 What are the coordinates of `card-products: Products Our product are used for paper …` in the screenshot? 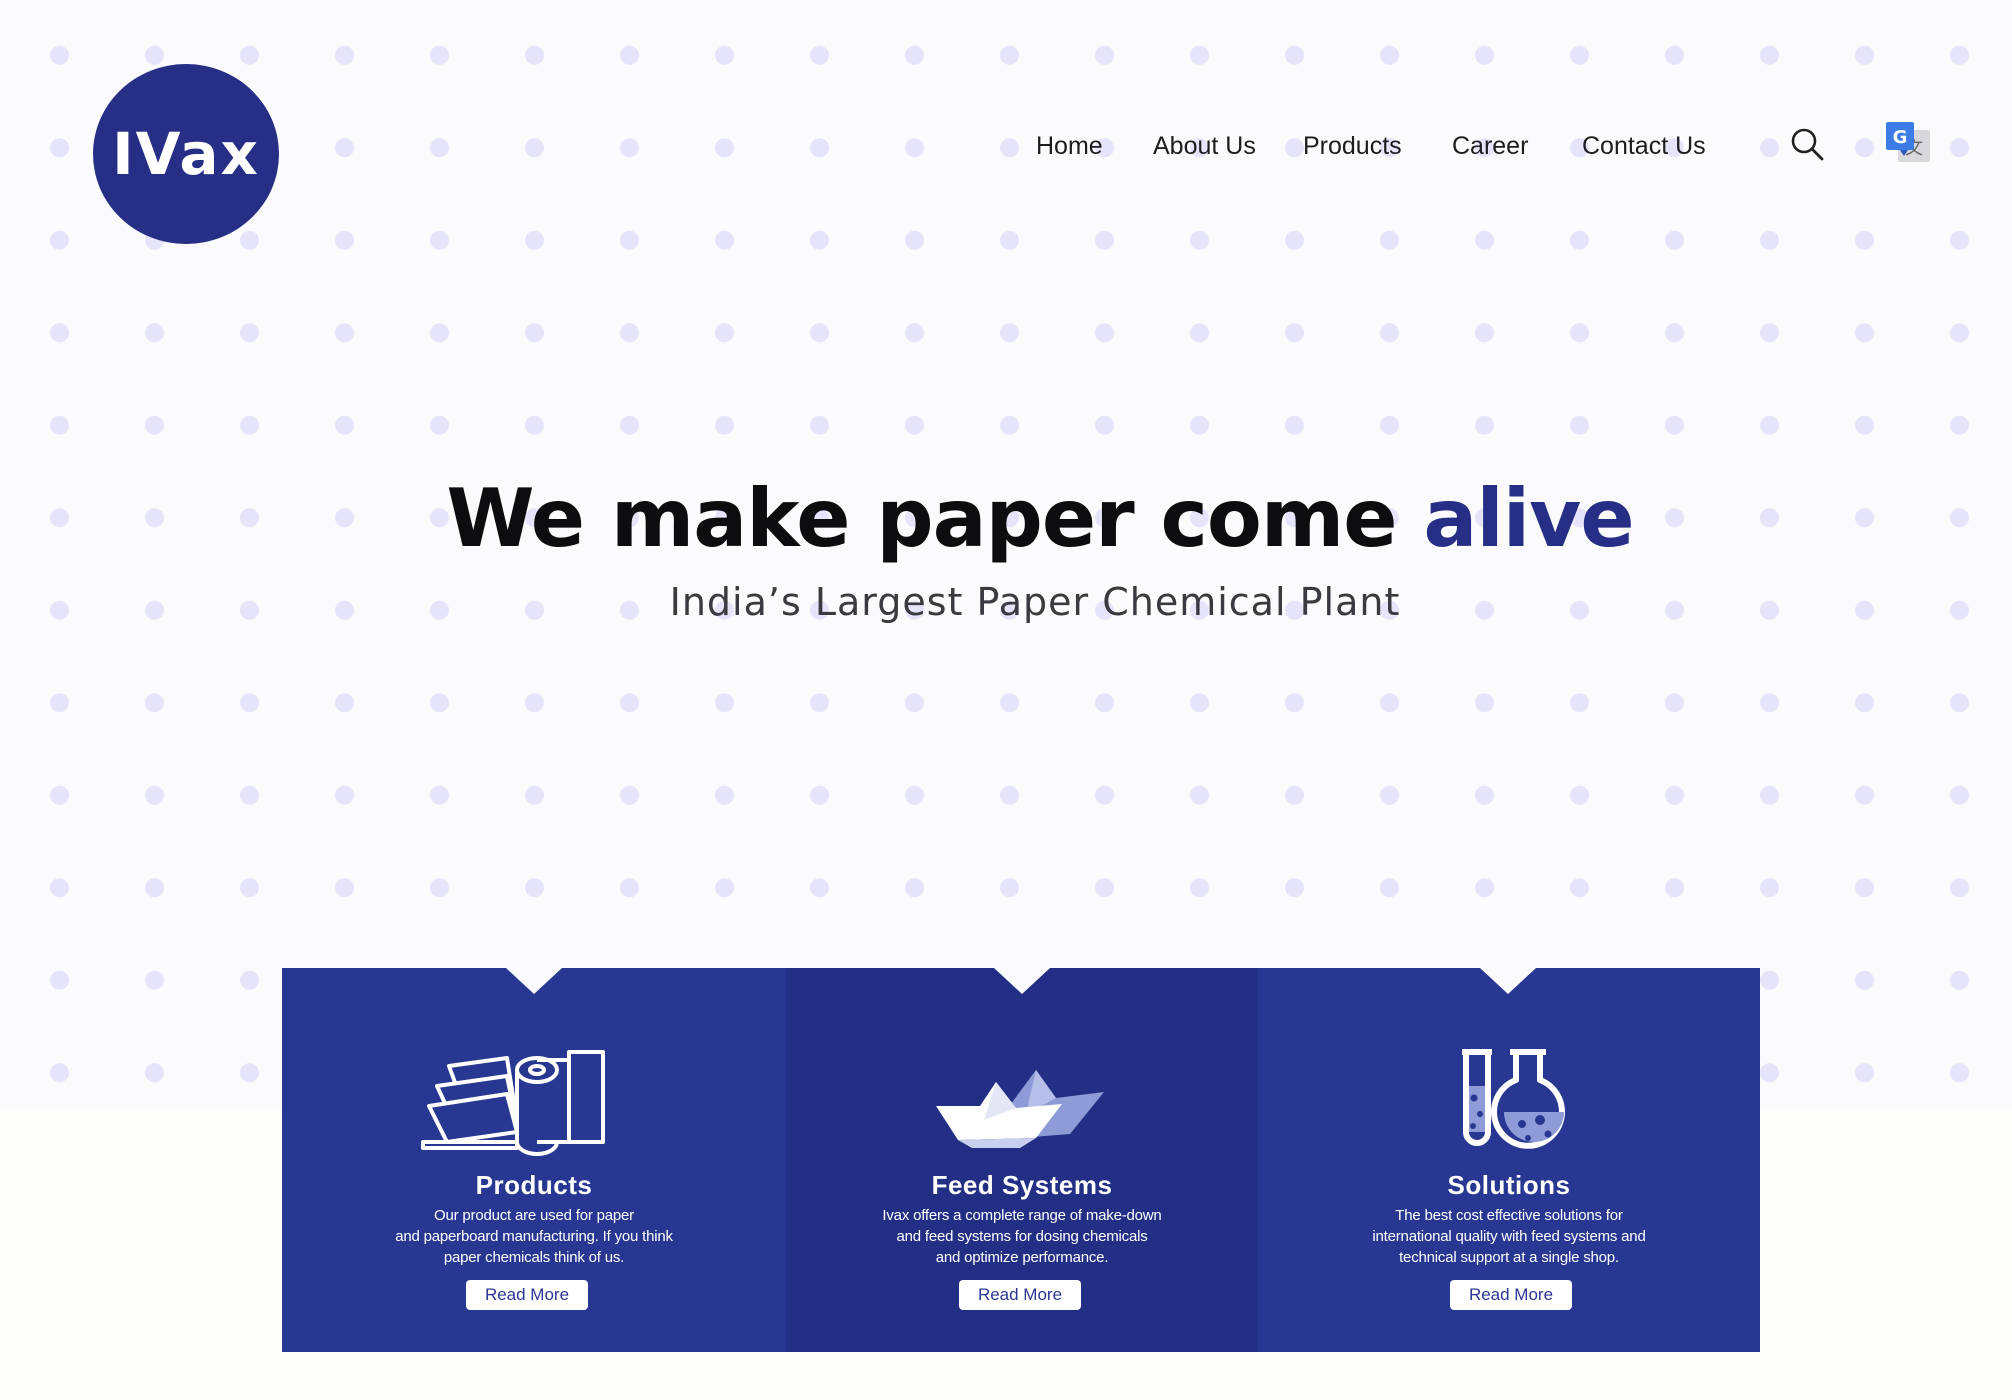 It's located at (534, 1160).